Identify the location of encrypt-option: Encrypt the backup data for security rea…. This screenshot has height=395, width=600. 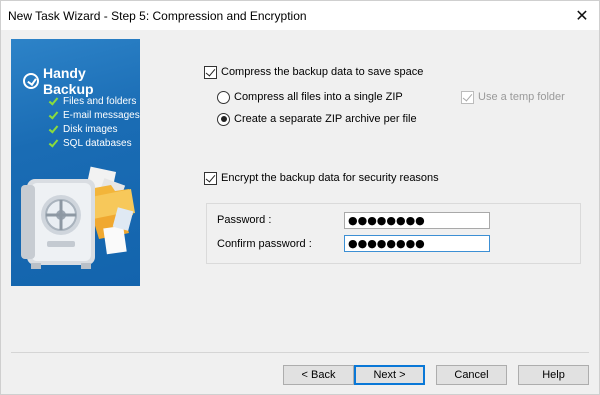
(321, 178).